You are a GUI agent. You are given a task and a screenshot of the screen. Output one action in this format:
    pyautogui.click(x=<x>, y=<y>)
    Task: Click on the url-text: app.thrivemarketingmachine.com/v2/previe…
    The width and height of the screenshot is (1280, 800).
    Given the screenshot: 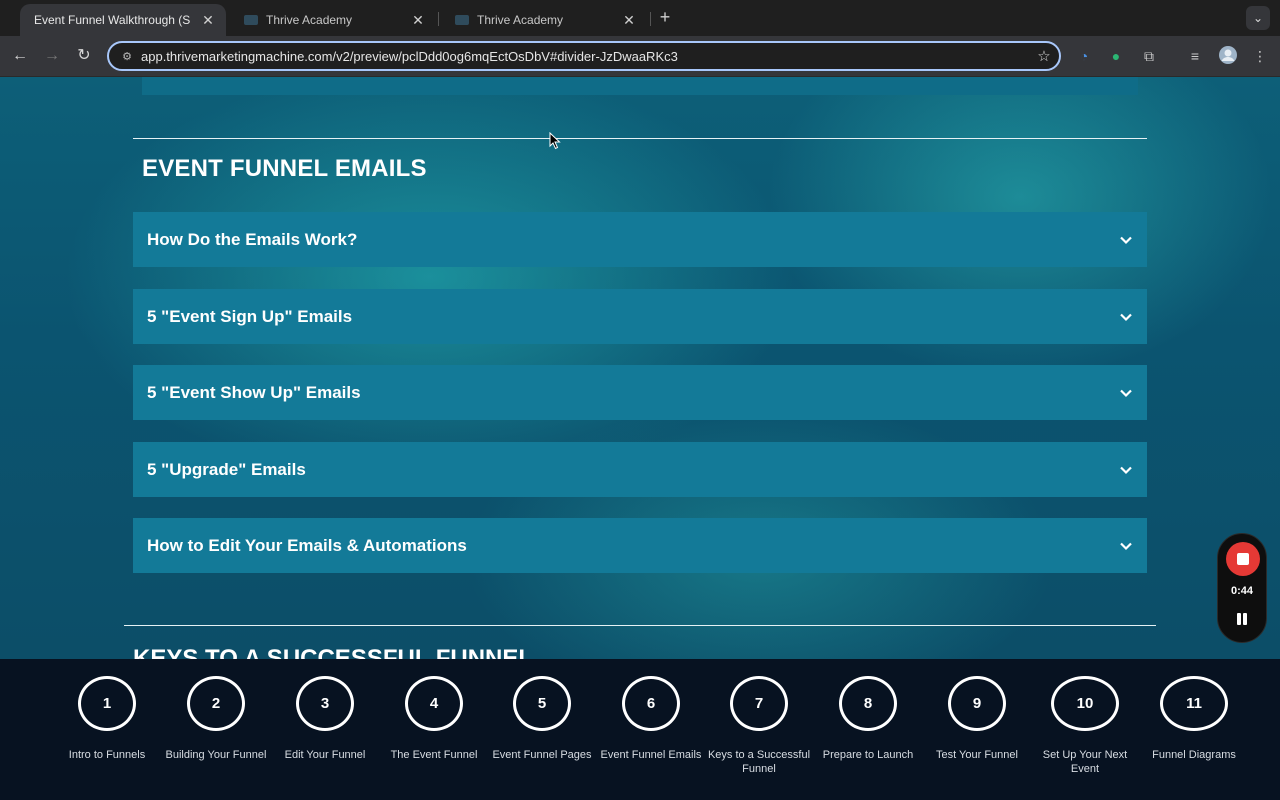 What is the action you would take?
    pyautogui.click(x=585, y=56)
    